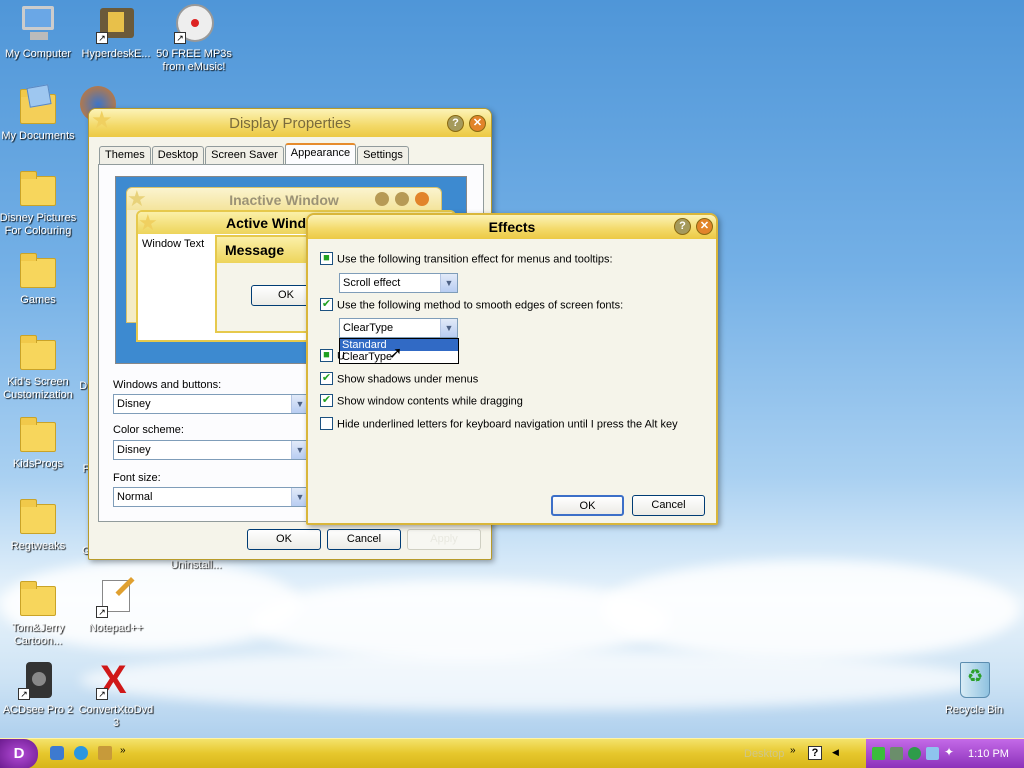 The image size is (1024, 768). What do you see at coordinates (421, 401) in the screenshot?
I see `drag-contents-checkbox-row: ✔ Show window contents while dragging` at bounding box center [421, 401].